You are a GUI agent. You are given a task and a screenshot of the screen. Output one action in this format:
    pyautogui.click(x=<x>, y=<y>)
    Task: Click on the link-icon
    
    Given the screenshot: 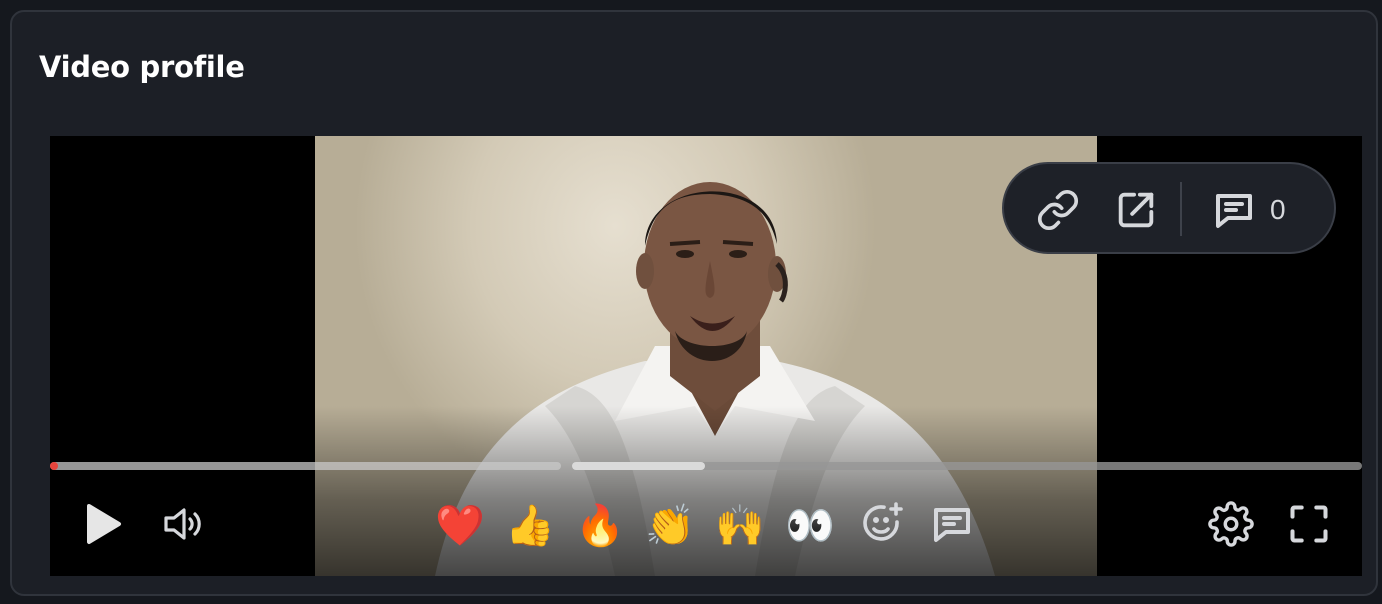 What is the action you would take?
    pyautogui.click(x=1058, y=210)
    